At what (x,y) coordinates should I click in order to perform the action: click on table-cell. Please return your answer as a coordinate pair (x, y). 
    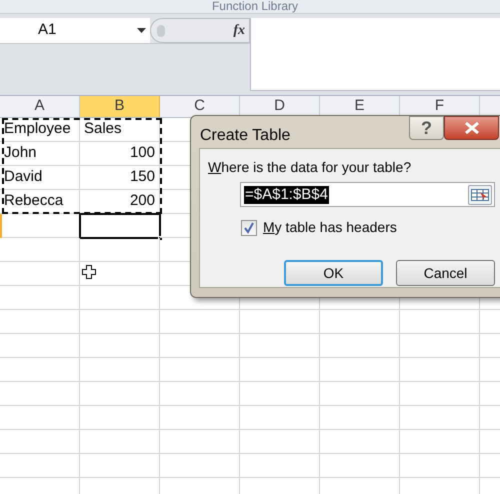
    Looking at the image, I should click on (120, 226).